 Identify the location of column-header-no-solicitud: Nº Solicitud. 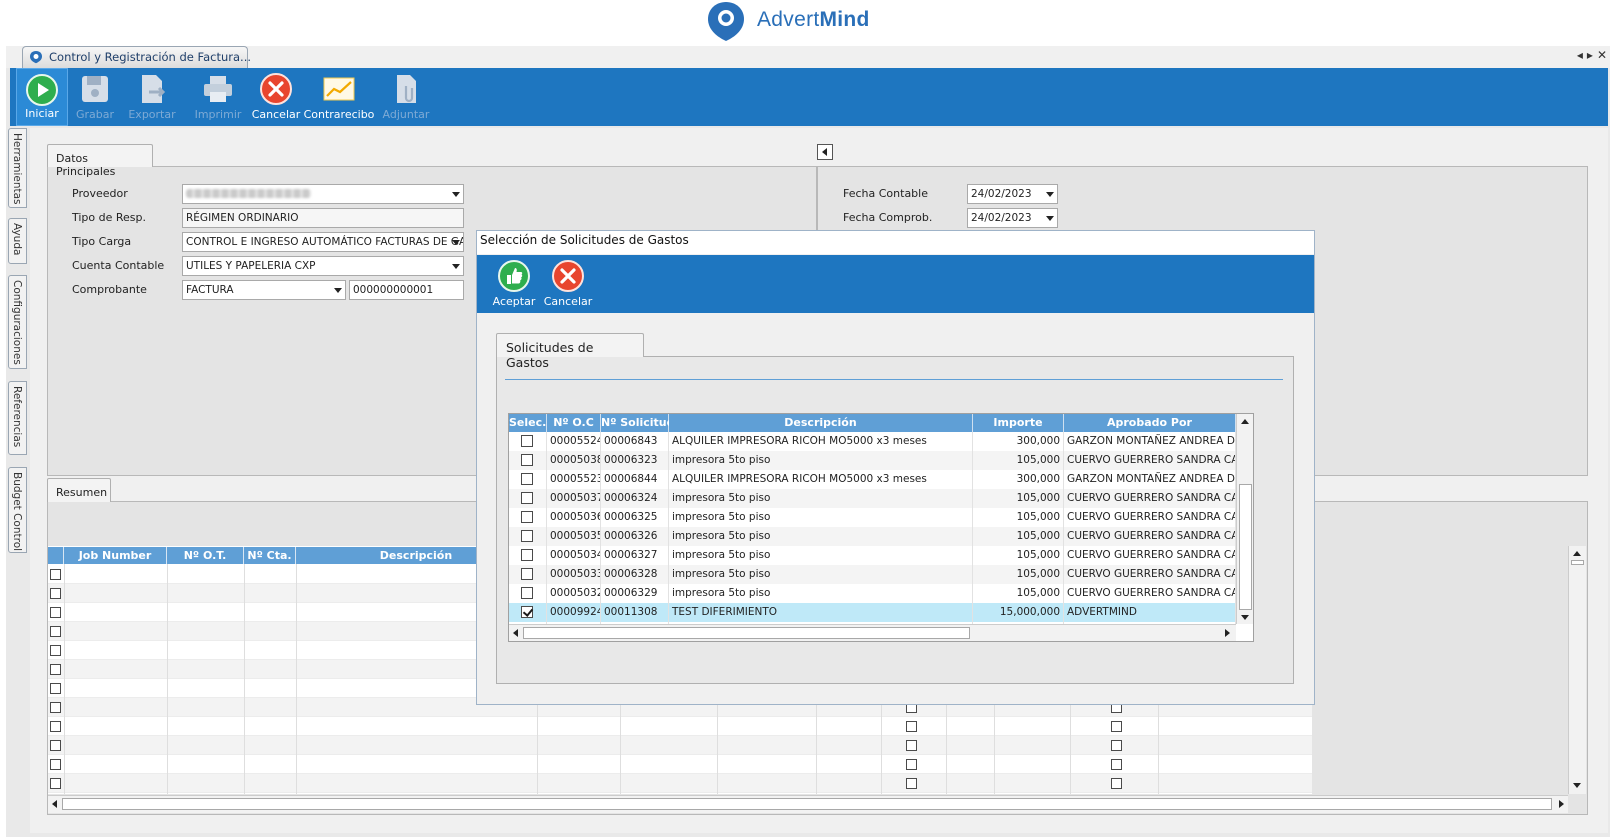
(638, 423).